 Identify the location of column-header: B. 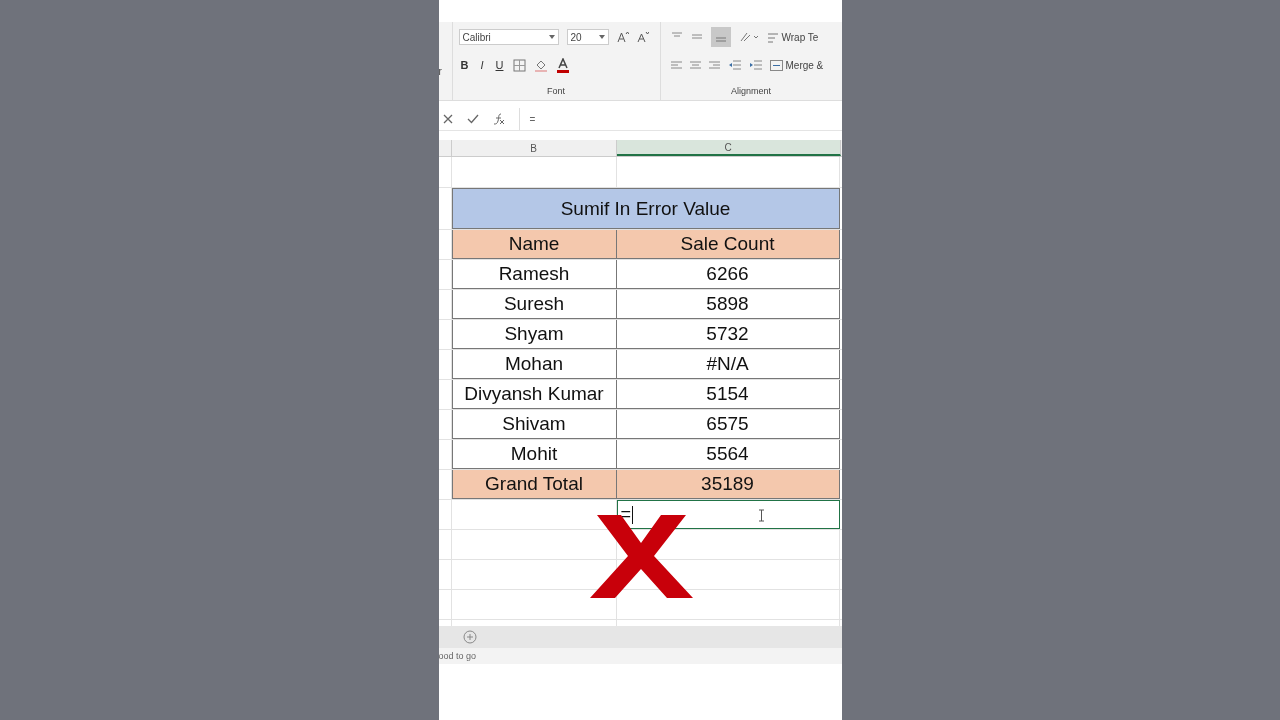
(534, 148).